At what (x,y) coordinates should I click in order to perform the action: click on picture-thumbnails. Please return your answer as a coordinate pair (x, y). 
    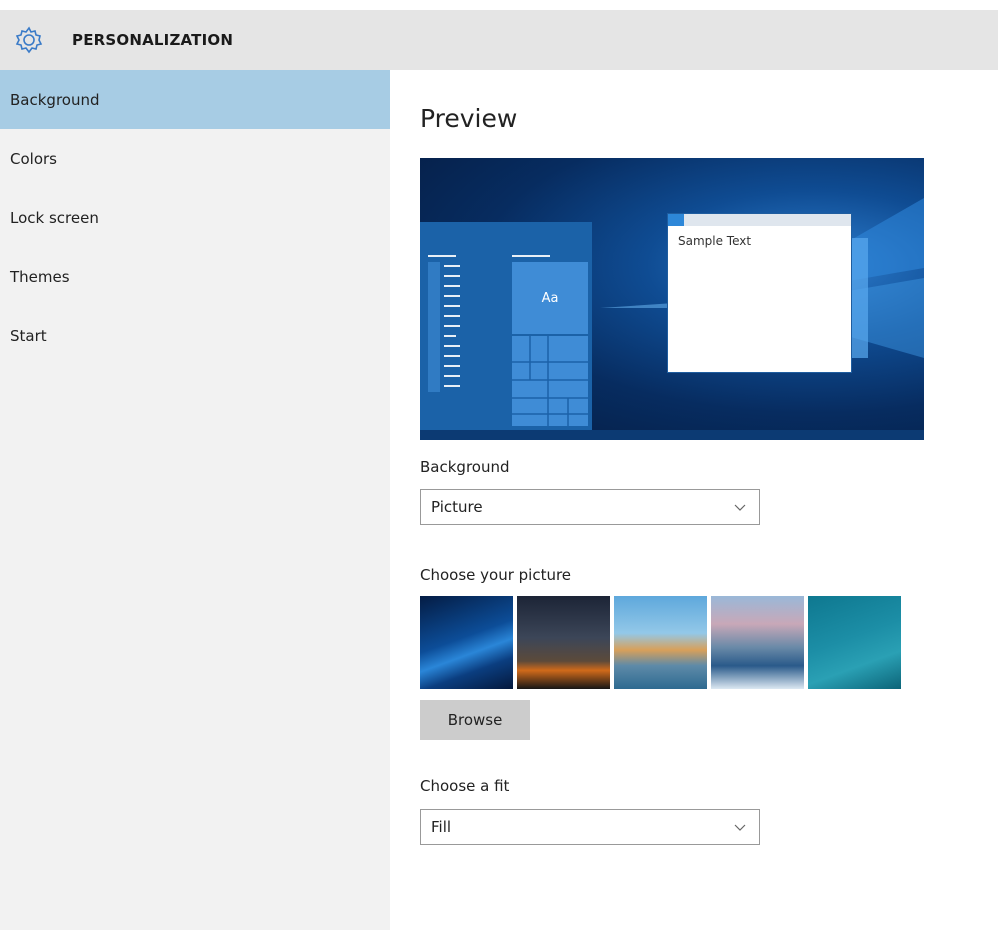
    Looking at the image, I should click on (660, 642).